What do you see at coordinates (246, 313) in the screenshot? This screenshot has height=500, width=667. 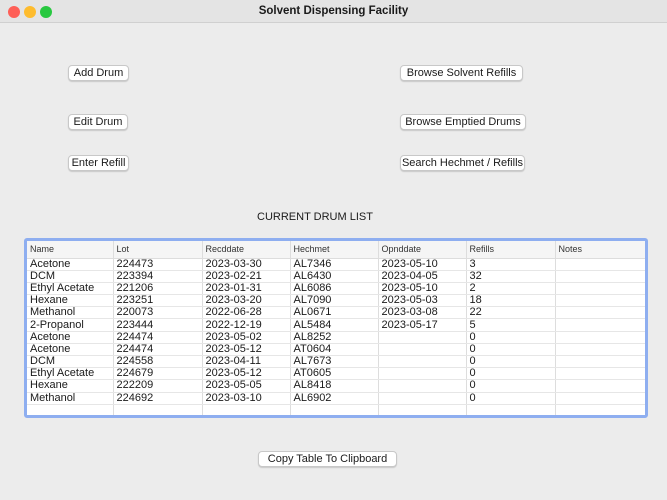 I see `table-cell: 2022-06-28` at bounding box center [246, 313].